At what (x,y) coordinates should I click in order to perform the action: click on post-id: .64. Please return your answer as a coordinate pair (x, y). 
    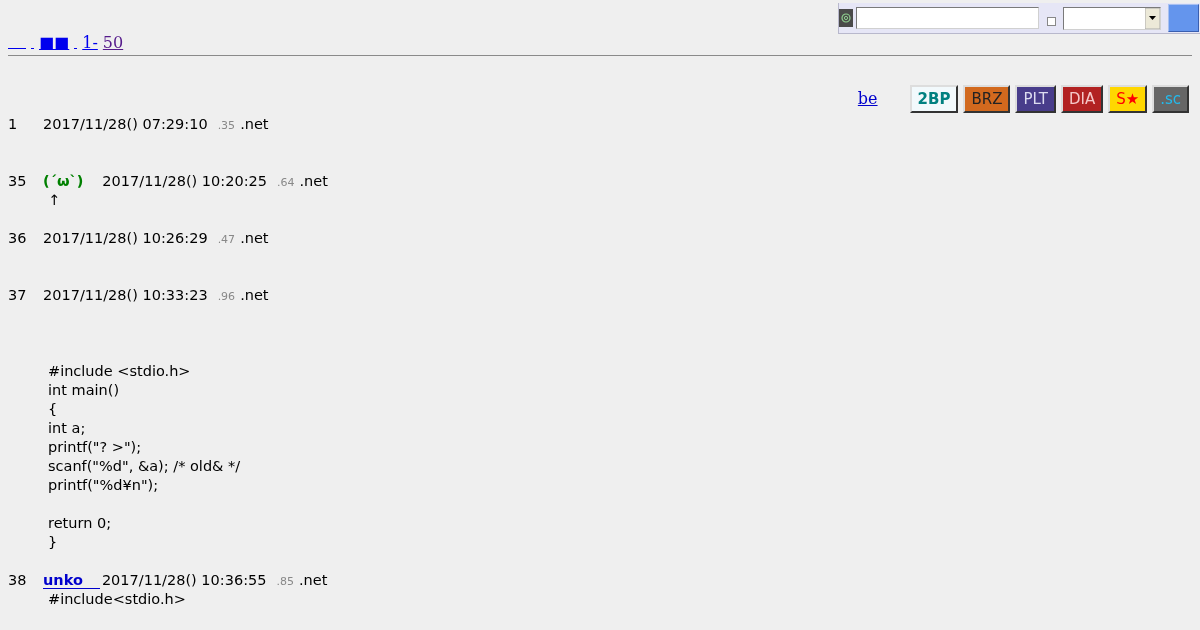
    Looking at the image, I should click on (286, 183).